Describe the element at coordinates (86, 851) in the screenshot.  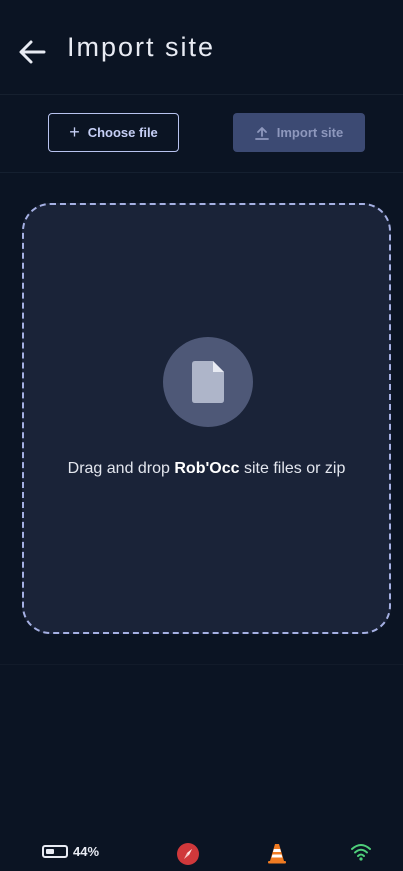
I see `battery-percent: 44%` at that location.